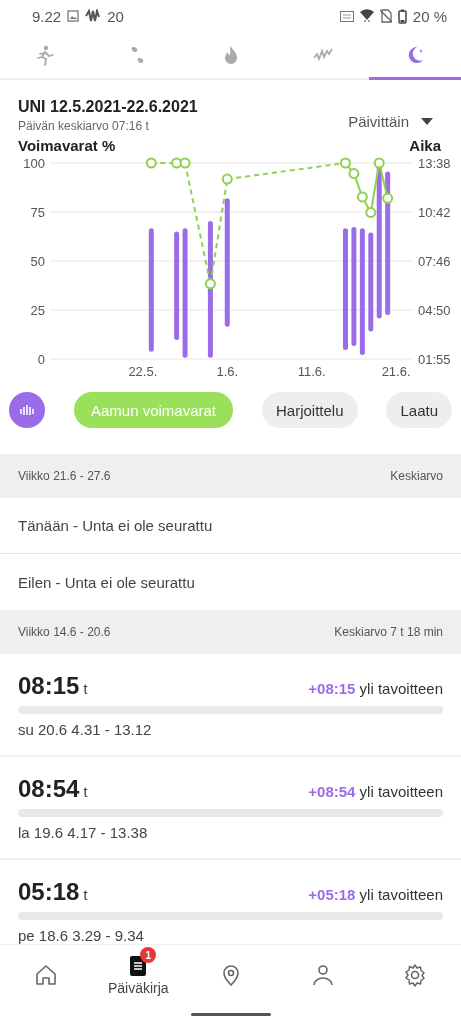 The height and width of the screenshot is (1024, 461). What do you see at coordinates (425, 145) in the screenshot?
I see `axis-title: Aika` at bounding box center [425, 145].